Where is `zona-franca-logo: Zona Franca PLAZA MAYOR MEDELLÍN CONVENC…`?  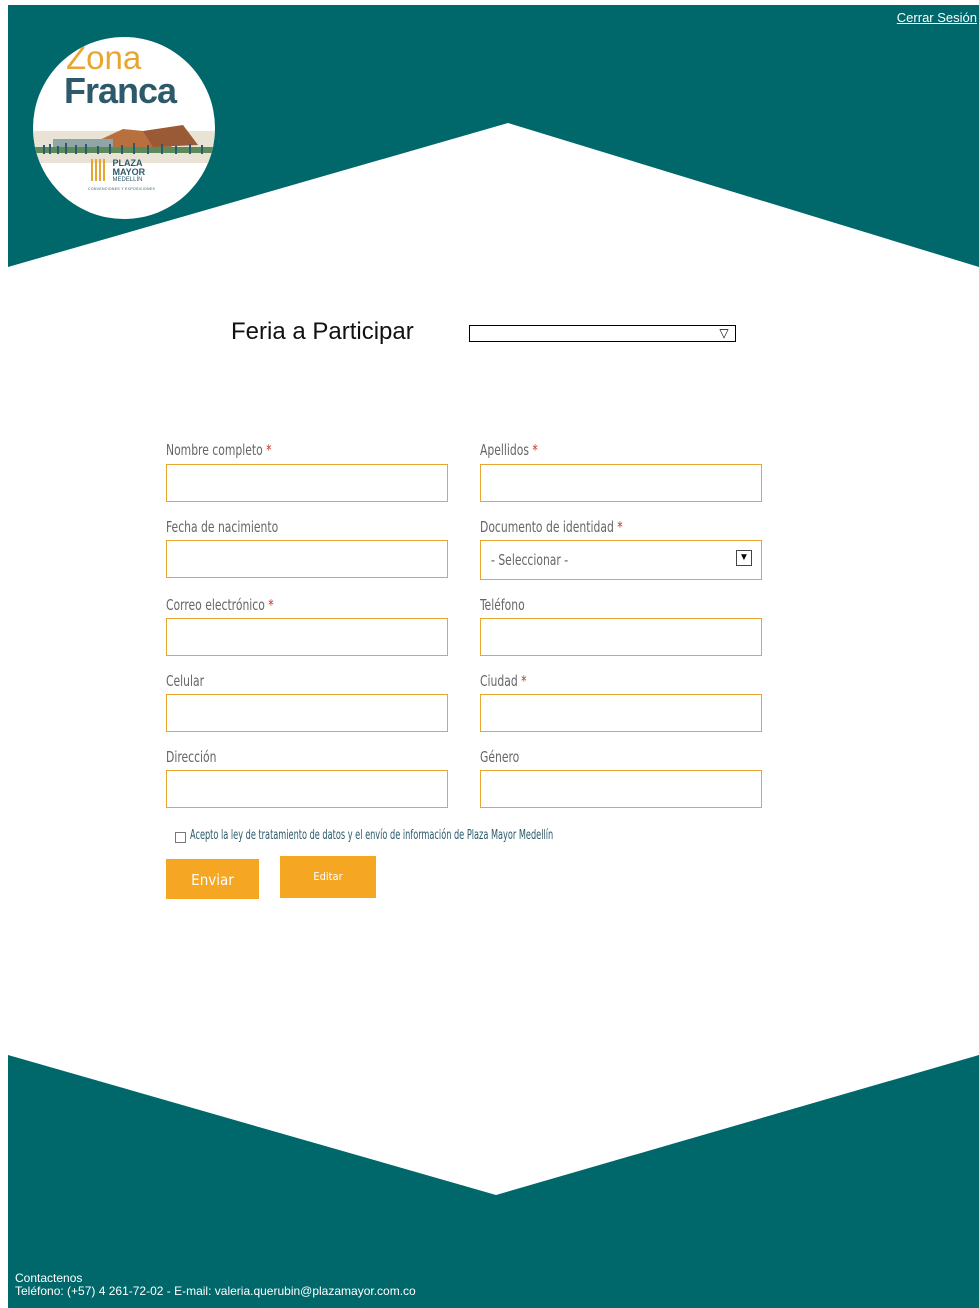 zona-franca-logo: Zona Franca PLAZA MAYOR MEDELLÍN CONVENC… is located at coordinates (124, 128).